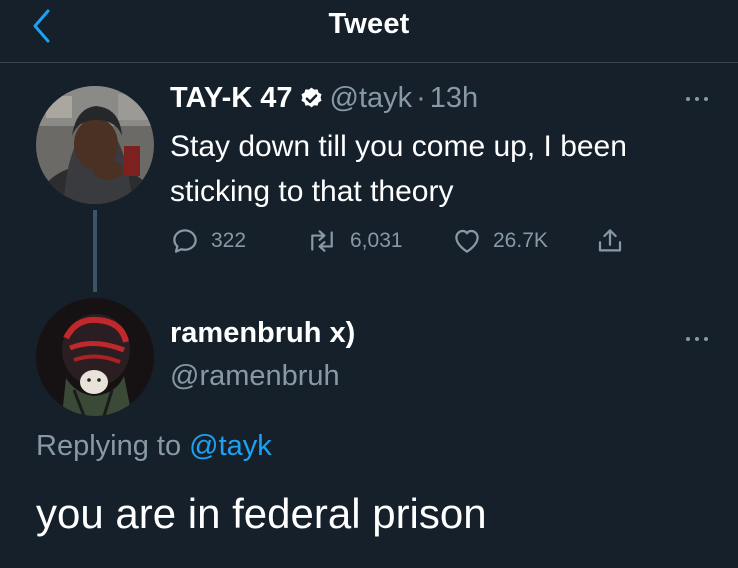 The width and height of the screenshot is (738, 568). I want to click on verified-badge-icon, so click(311, 97).